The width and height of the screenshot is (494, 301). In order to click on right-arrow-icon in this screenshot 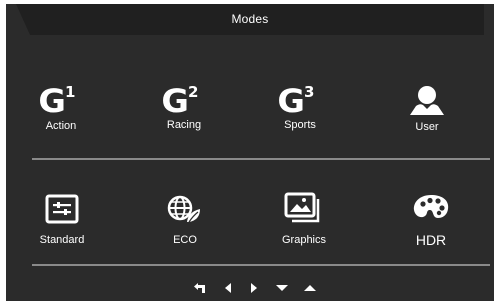, I will do `click(254, 288)`.